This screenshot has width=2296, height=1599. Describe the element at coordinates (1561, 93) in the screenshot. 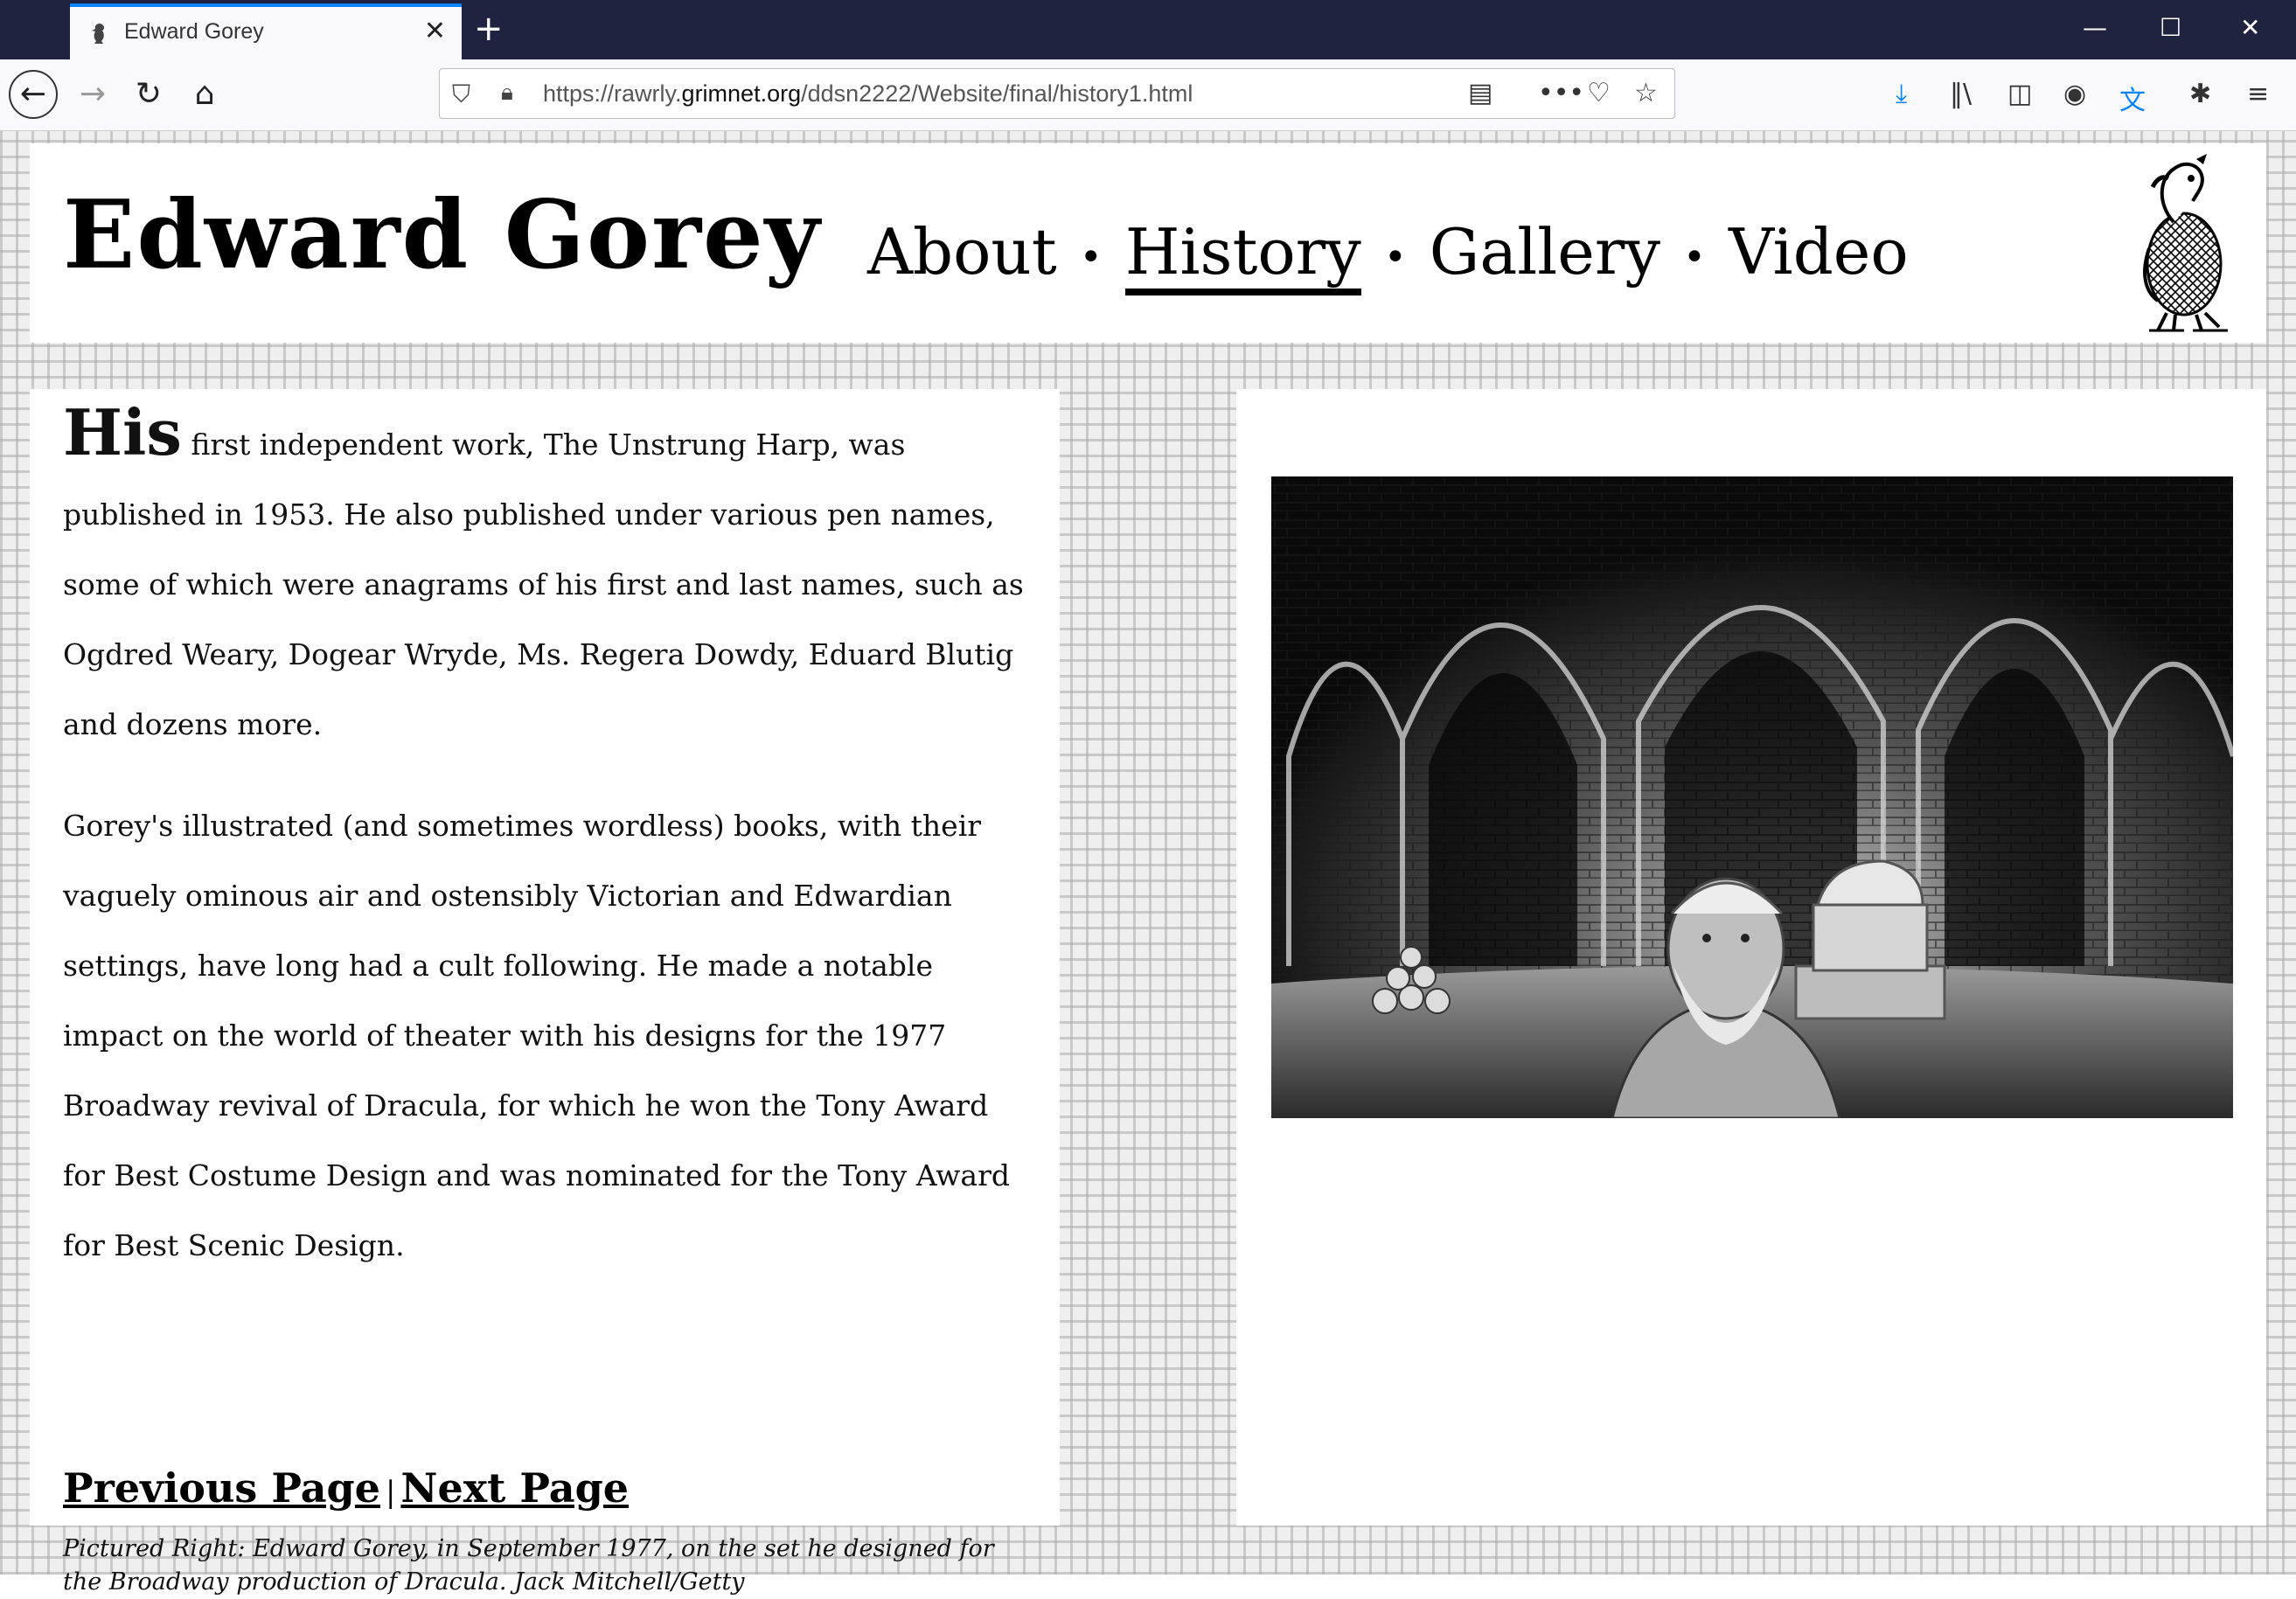

I see `more-actions-icon: •••` at that location.